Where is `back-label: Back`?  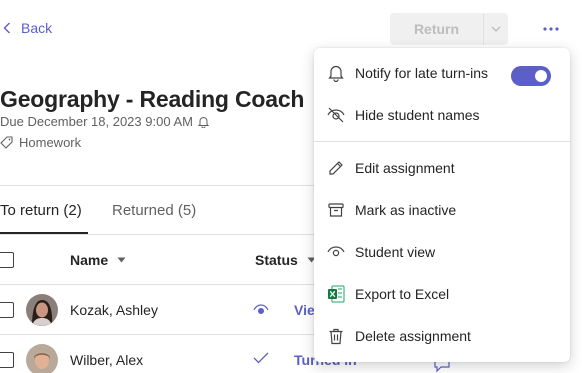
back-label: Back is located at coordinates (37, 28).